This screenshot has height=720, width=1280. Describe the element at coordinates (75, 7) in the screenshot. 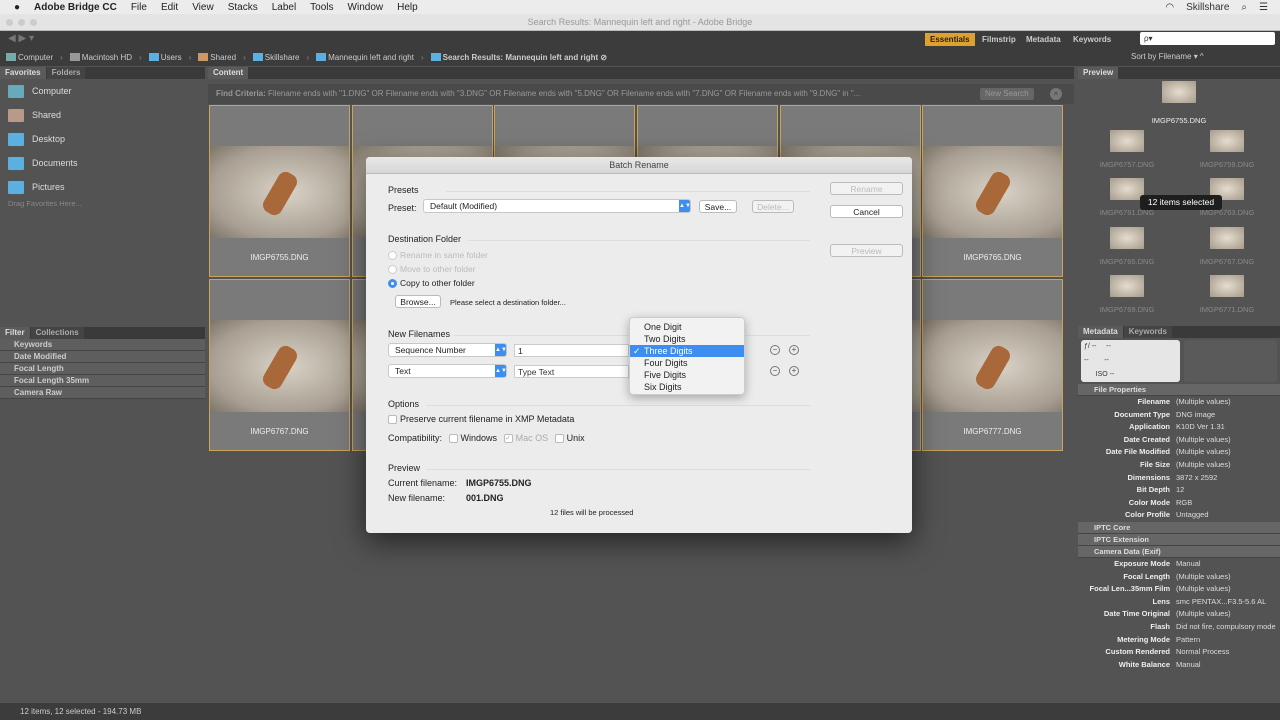

I see `app-menu: Adobe Bridge CC` at that location.